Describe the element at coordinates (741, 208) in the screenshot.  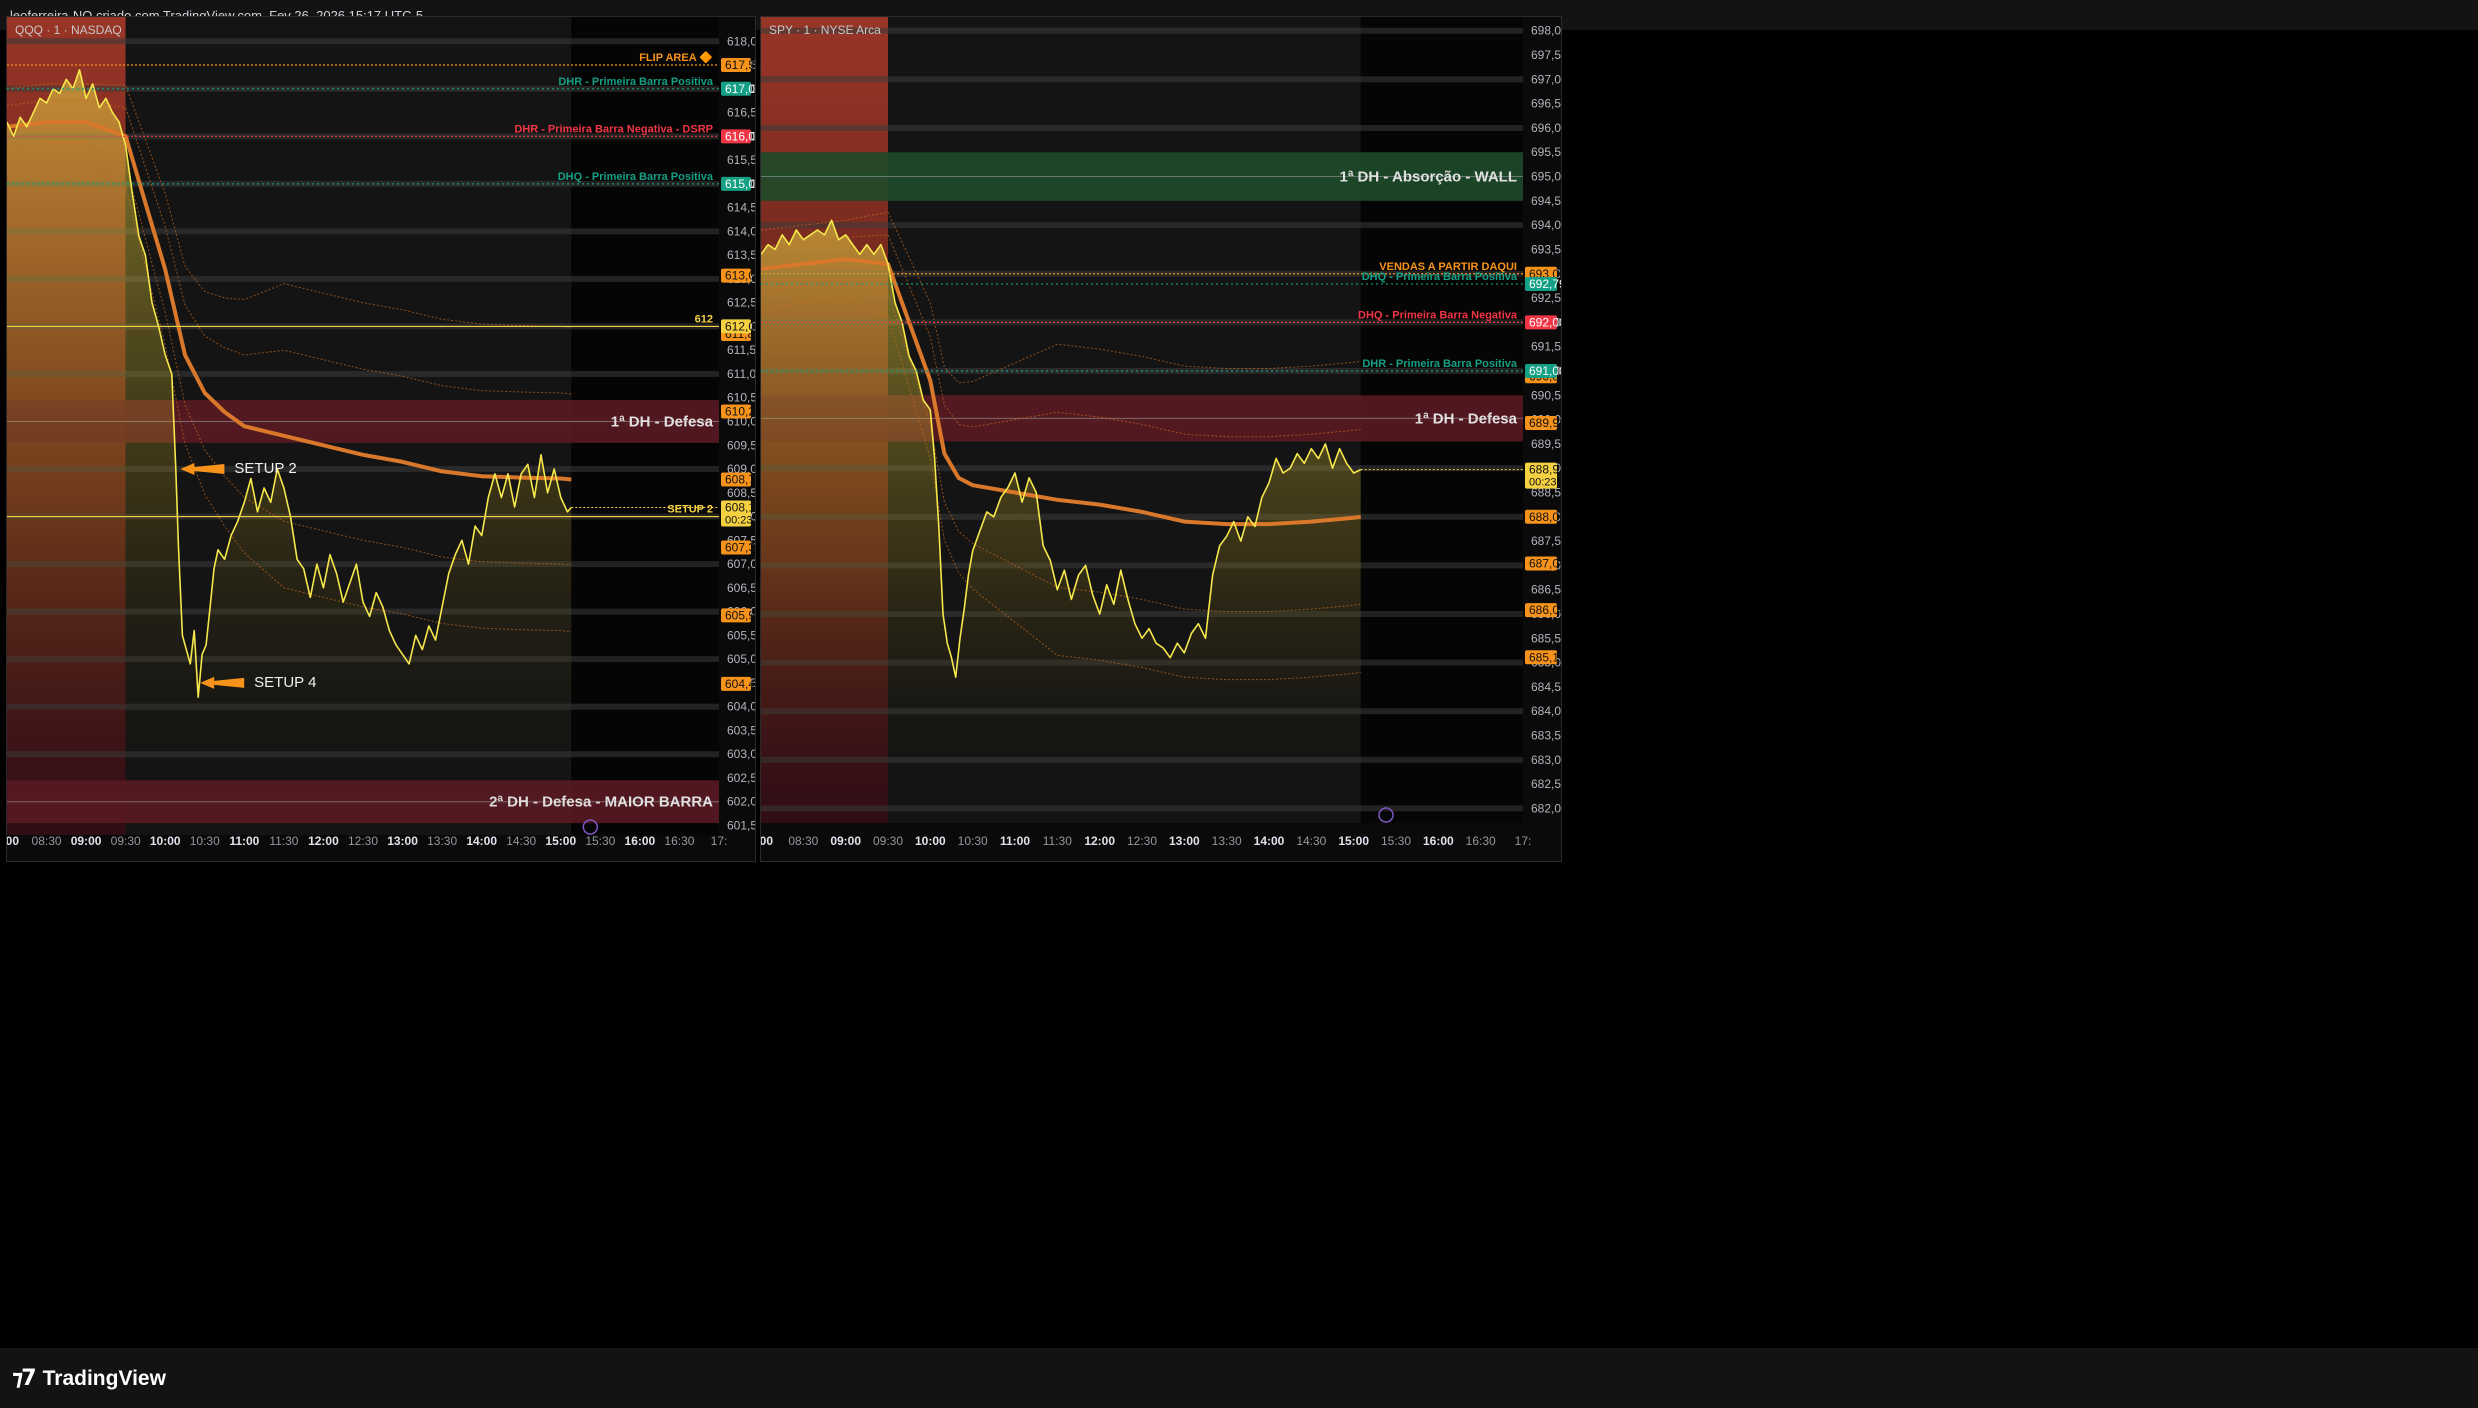
I see `y-tick-label: 614,50` at that location.